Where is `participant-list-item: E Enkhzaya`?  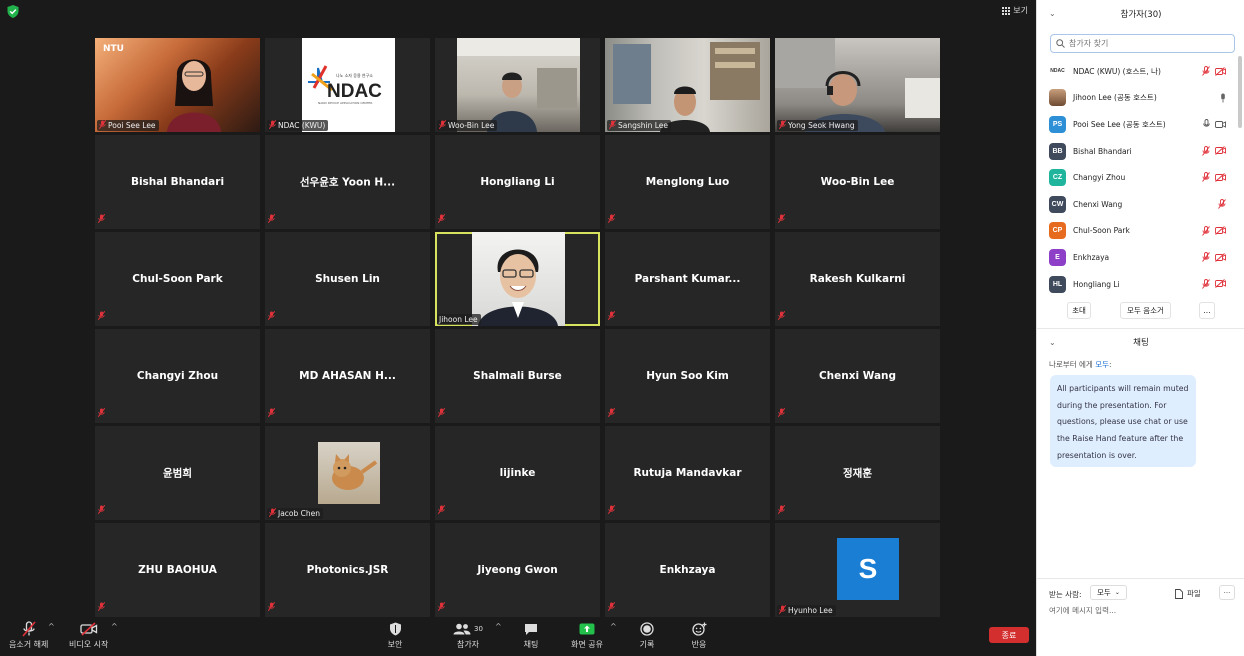
participant-list-item: E Enkhzaya is located at coordinates (1139, 257).